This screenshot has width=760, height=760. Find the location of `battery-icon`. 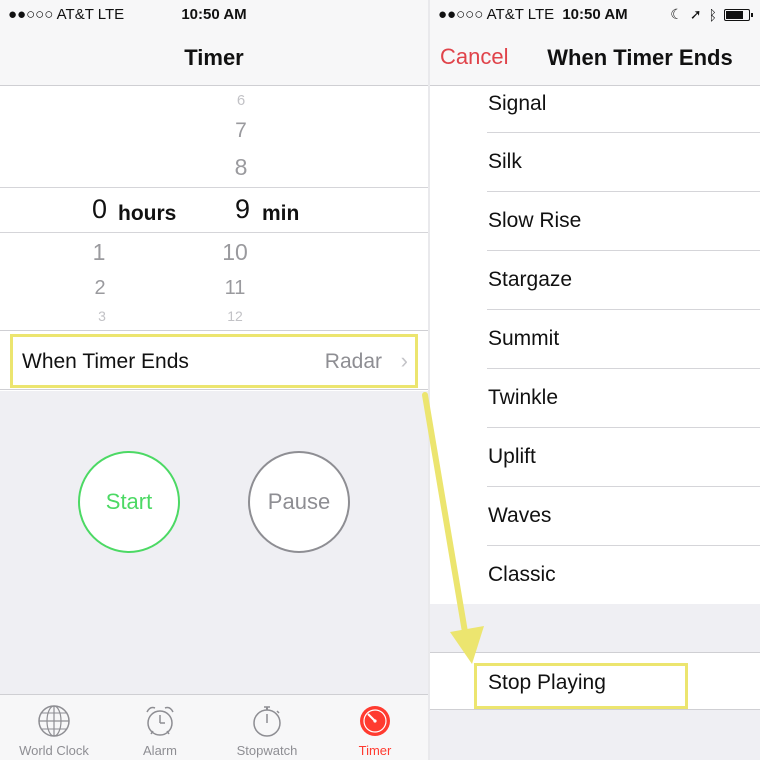

battery-icon is located at coordinates (738, 14).